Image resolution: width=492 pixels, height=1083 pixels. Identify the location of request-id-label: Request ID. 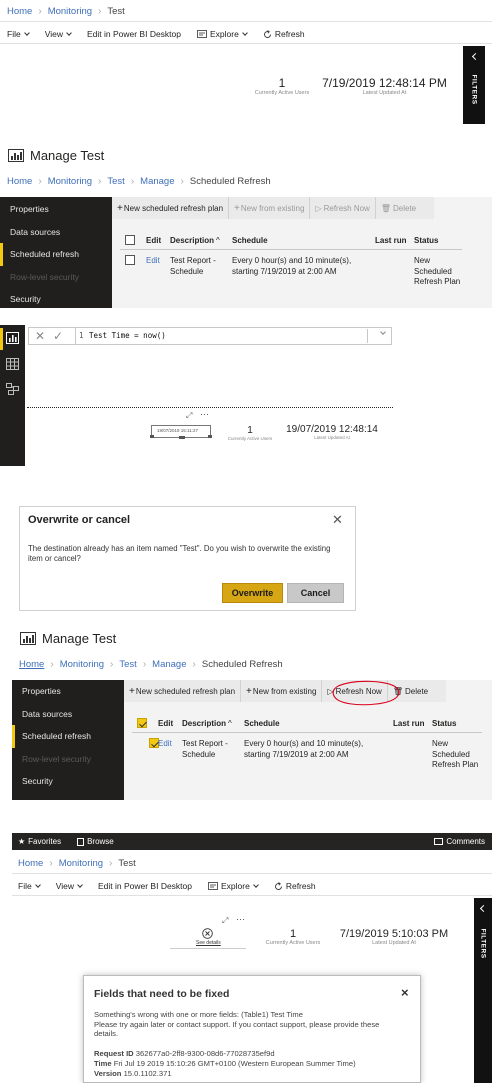
(114, 1053).